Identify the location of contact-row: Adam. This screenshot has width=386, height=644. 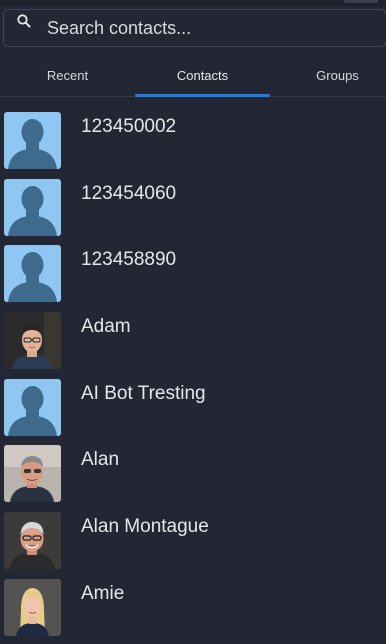
(193, 339).